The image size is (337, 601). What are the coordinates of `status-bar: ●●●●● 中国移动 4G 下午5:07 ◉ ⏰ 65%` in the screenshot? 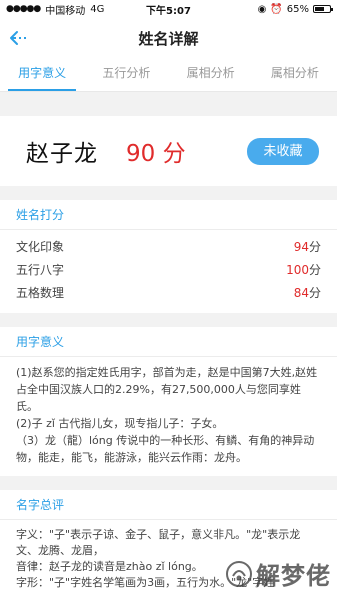 It's located at (168, 9).